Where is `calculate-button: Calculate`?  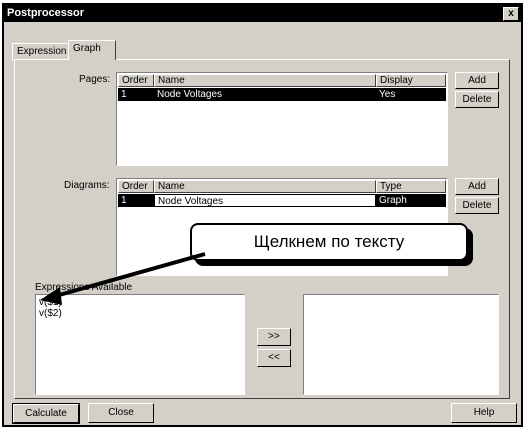
calculate-button: Calculate is located at coordinates (46, 413).